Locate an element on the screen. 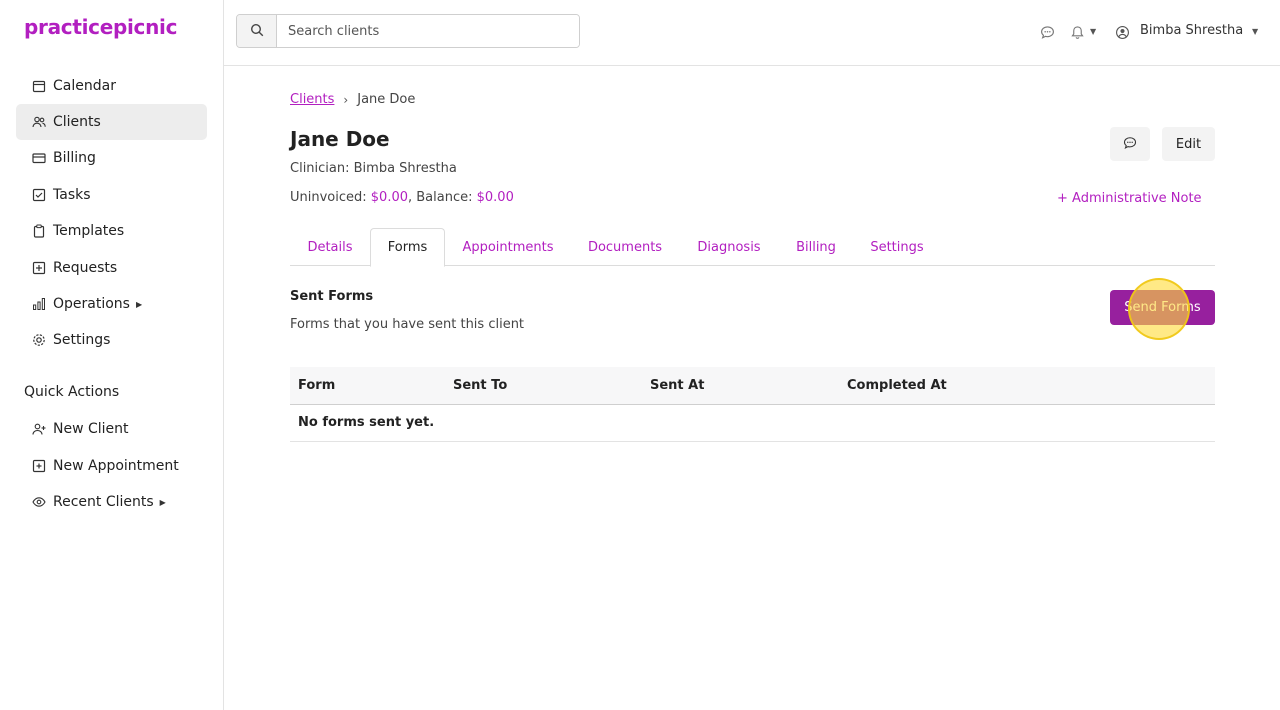  eye-icon is located at coordinates (39, 502).